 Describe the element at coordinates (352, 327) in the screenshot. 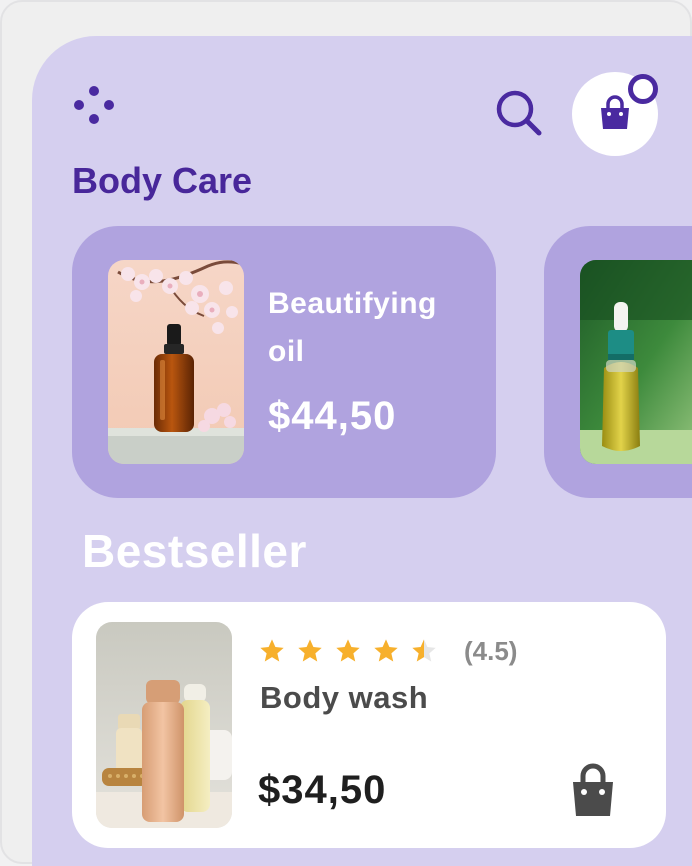

I see `promo-product-name: Beautifying oil` at that location.